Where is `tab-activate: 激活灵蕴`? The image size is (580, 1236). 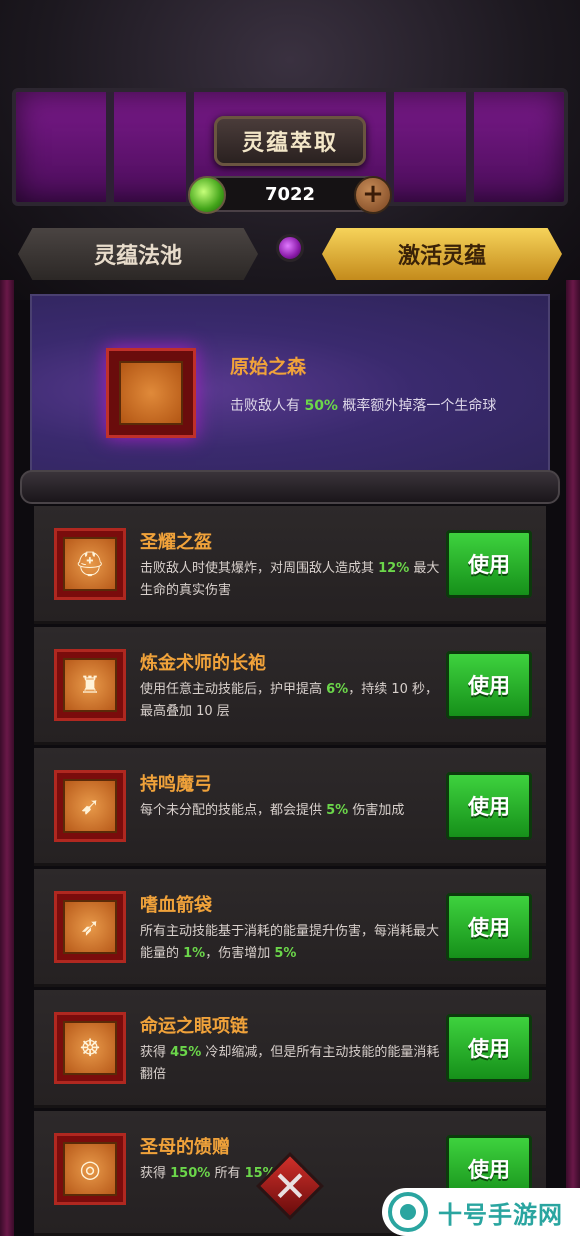
tab-activate: 激活灵蕴 is located at coordinates (442, 254).